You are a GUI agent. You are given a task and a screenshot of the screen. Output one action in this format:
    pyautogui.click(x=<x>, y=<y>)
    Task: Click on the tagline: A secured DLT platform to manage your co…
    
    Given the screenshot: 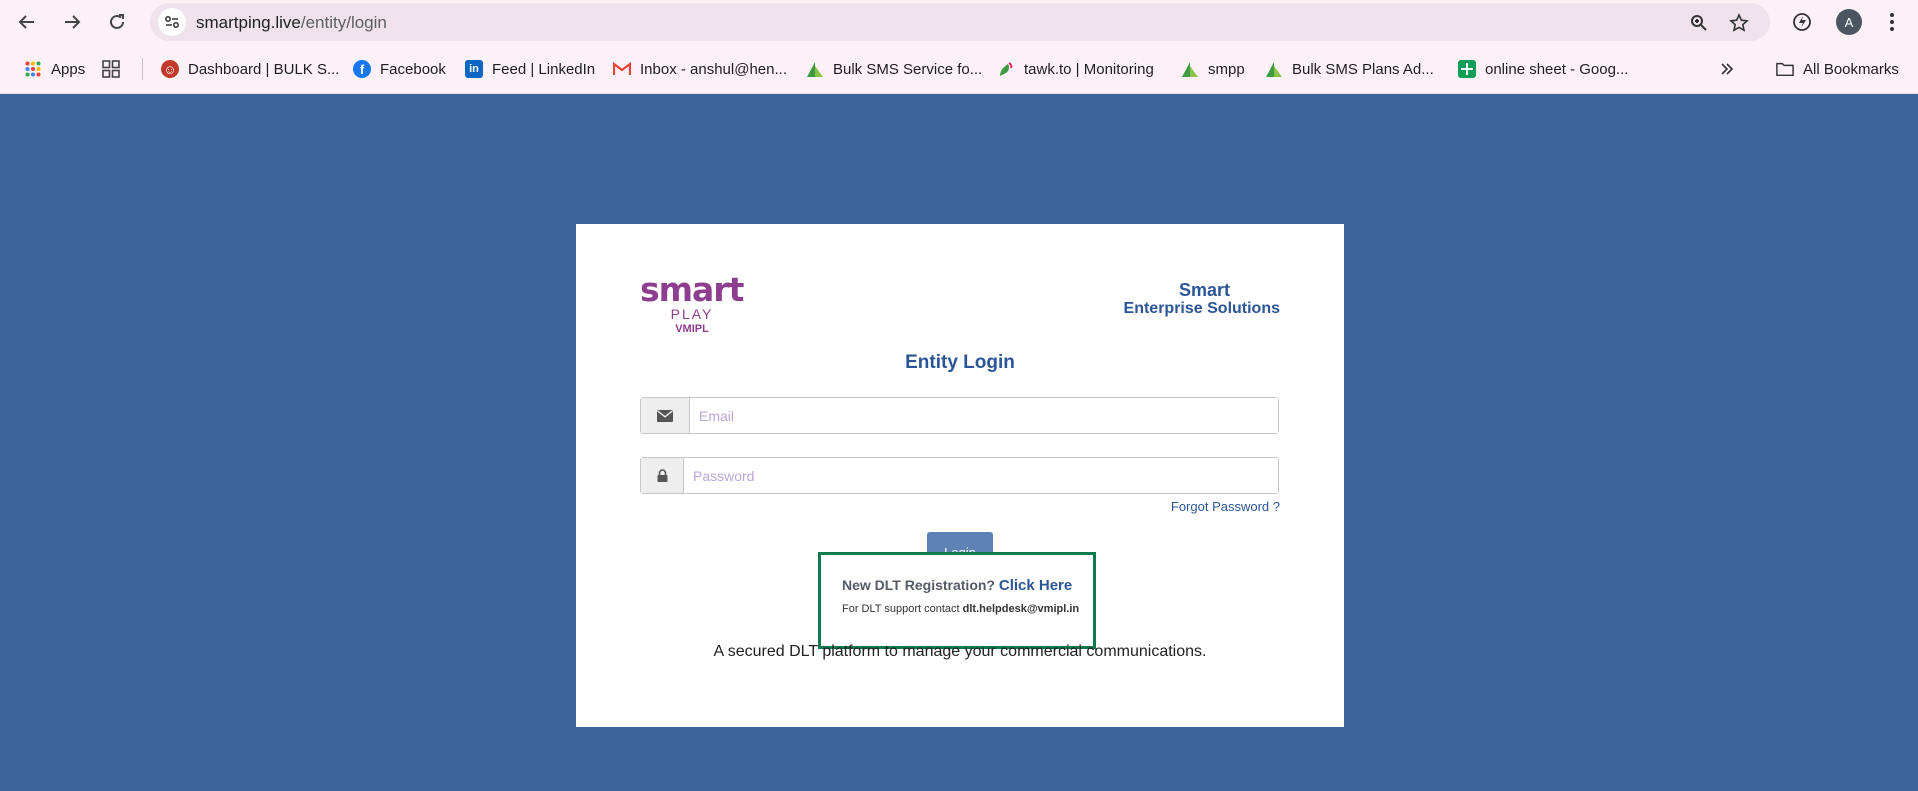 What is the action you would take?
    pyautogui.click(x=960, y=651)
    